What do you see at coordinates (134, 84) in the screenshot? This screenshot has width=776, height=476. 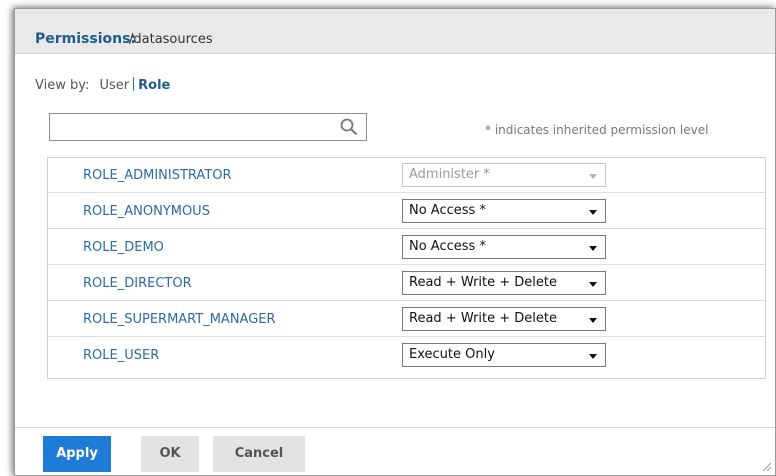 I see `view-by-separator` at bounding box center [134, 84].